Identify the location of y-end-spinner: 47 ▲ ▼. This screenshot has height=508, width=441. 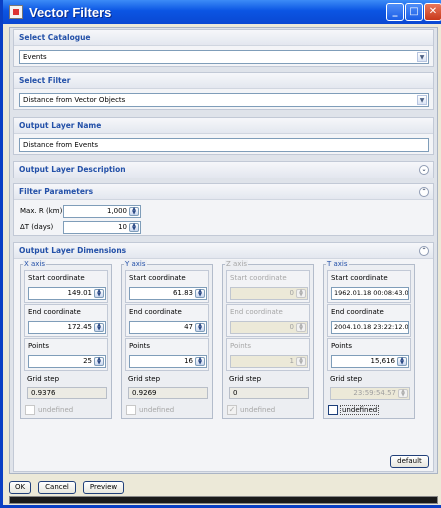
(168, 327).